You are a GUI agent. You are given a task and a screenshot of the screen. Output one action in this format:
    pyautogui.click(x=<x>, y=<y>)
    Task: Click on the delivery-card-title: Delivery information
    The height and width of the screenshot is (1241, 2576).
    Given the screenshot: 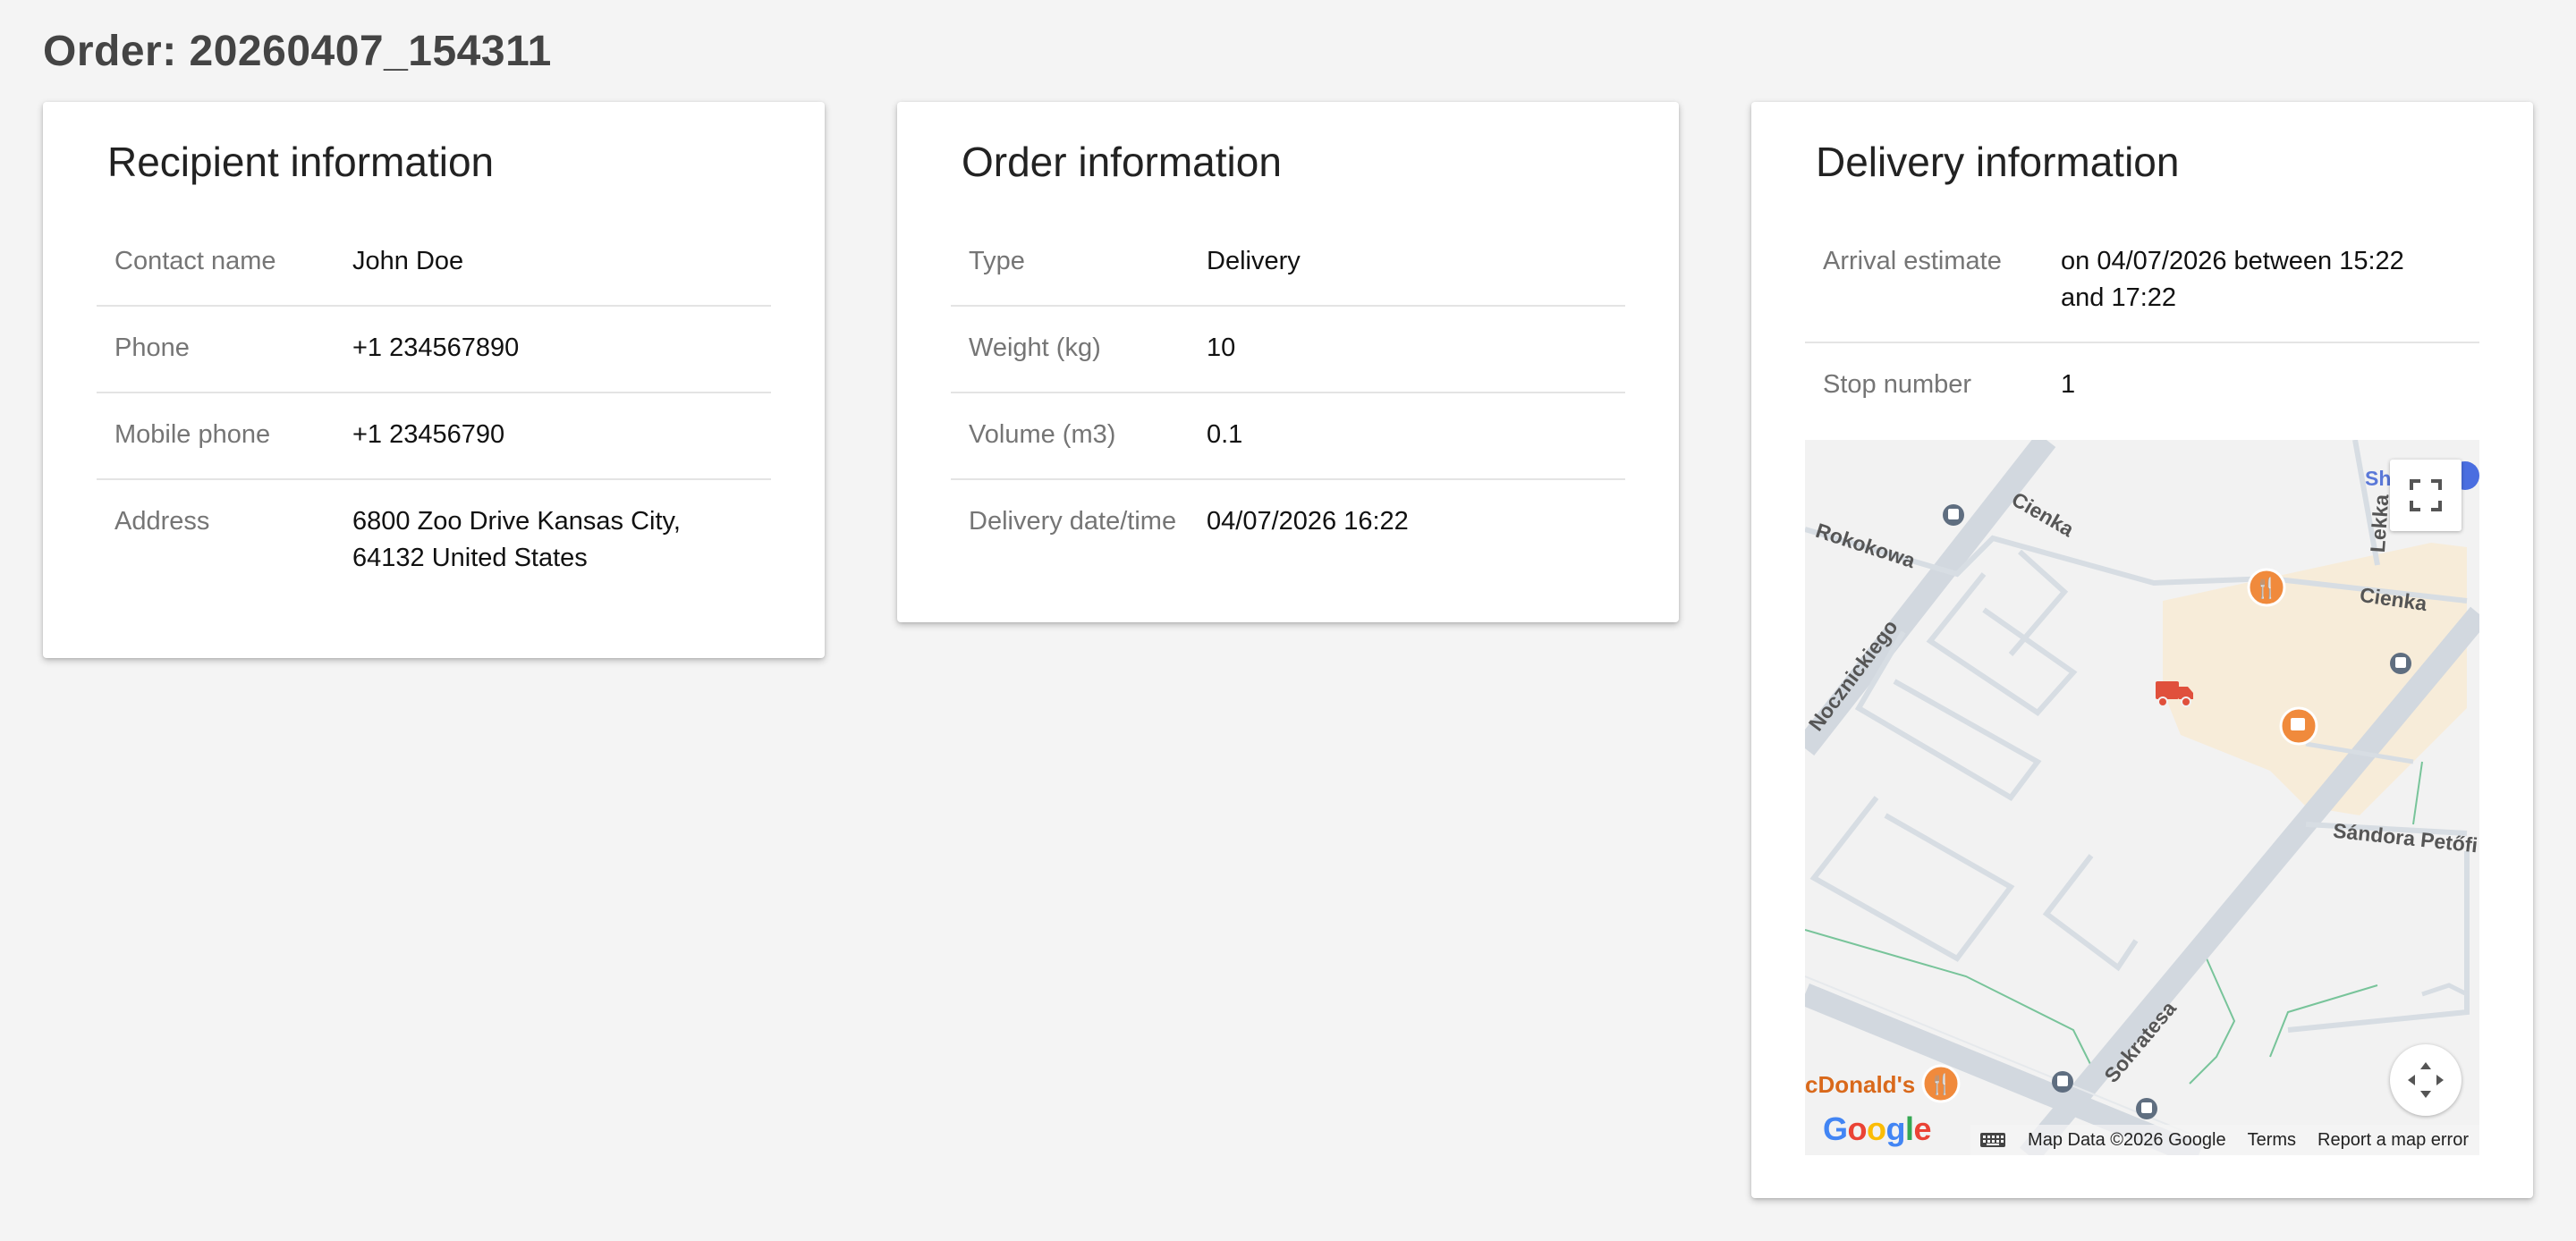 What is the action you would take?
    pyautogui.click(x=1998, y=162)
    